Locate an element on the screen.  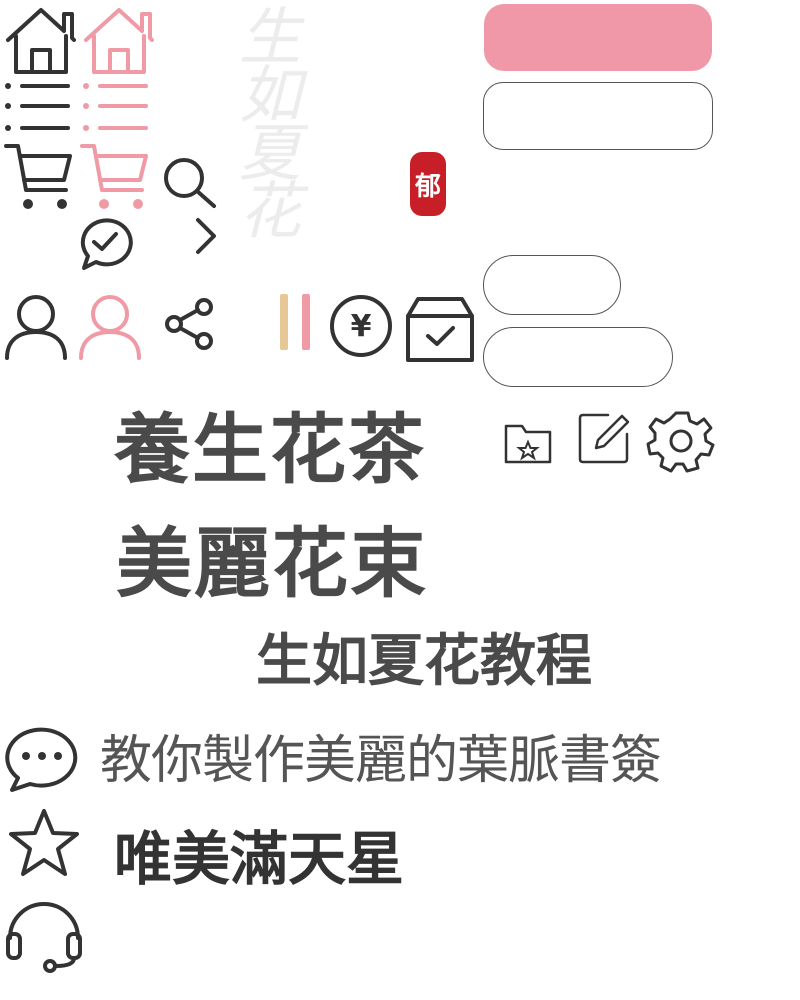
gear-icon is located at coordinates (682, 441).